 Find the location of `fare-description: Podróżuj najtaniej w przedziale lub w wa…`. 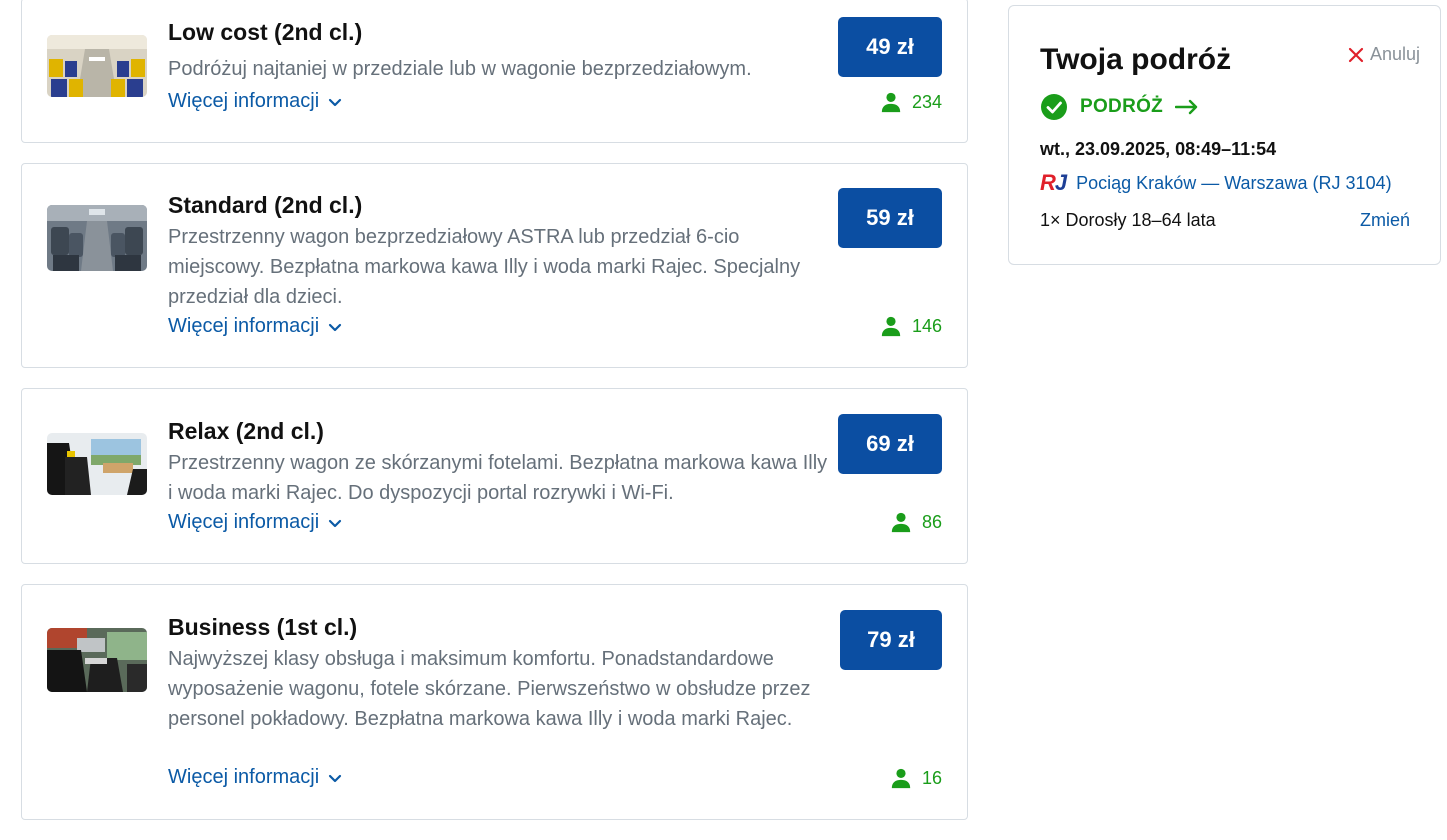

fare-description: Podróżuj najtaniej w przedziale lub w wa… is located at coordinates (460, 69).